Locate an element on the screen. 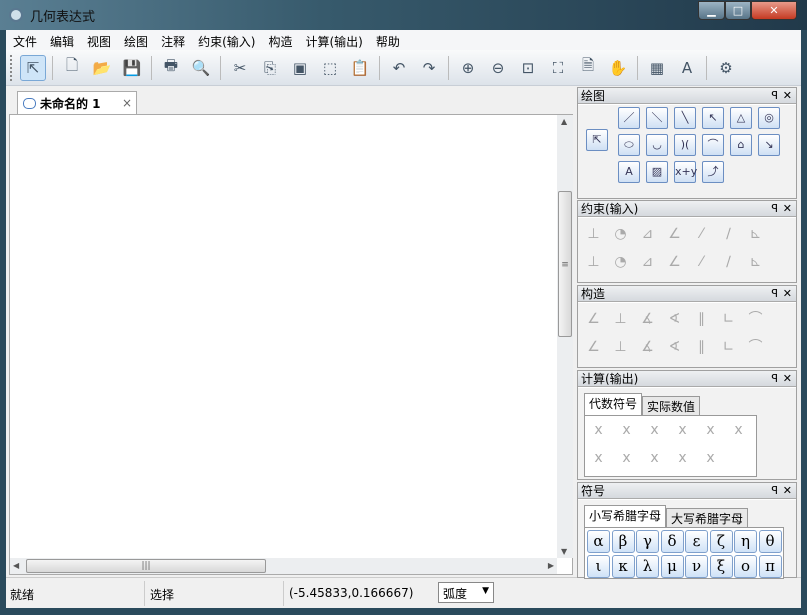 This screenshot has width=807, height=615. menu-item: 文件 is located at coordinates (24, 40).